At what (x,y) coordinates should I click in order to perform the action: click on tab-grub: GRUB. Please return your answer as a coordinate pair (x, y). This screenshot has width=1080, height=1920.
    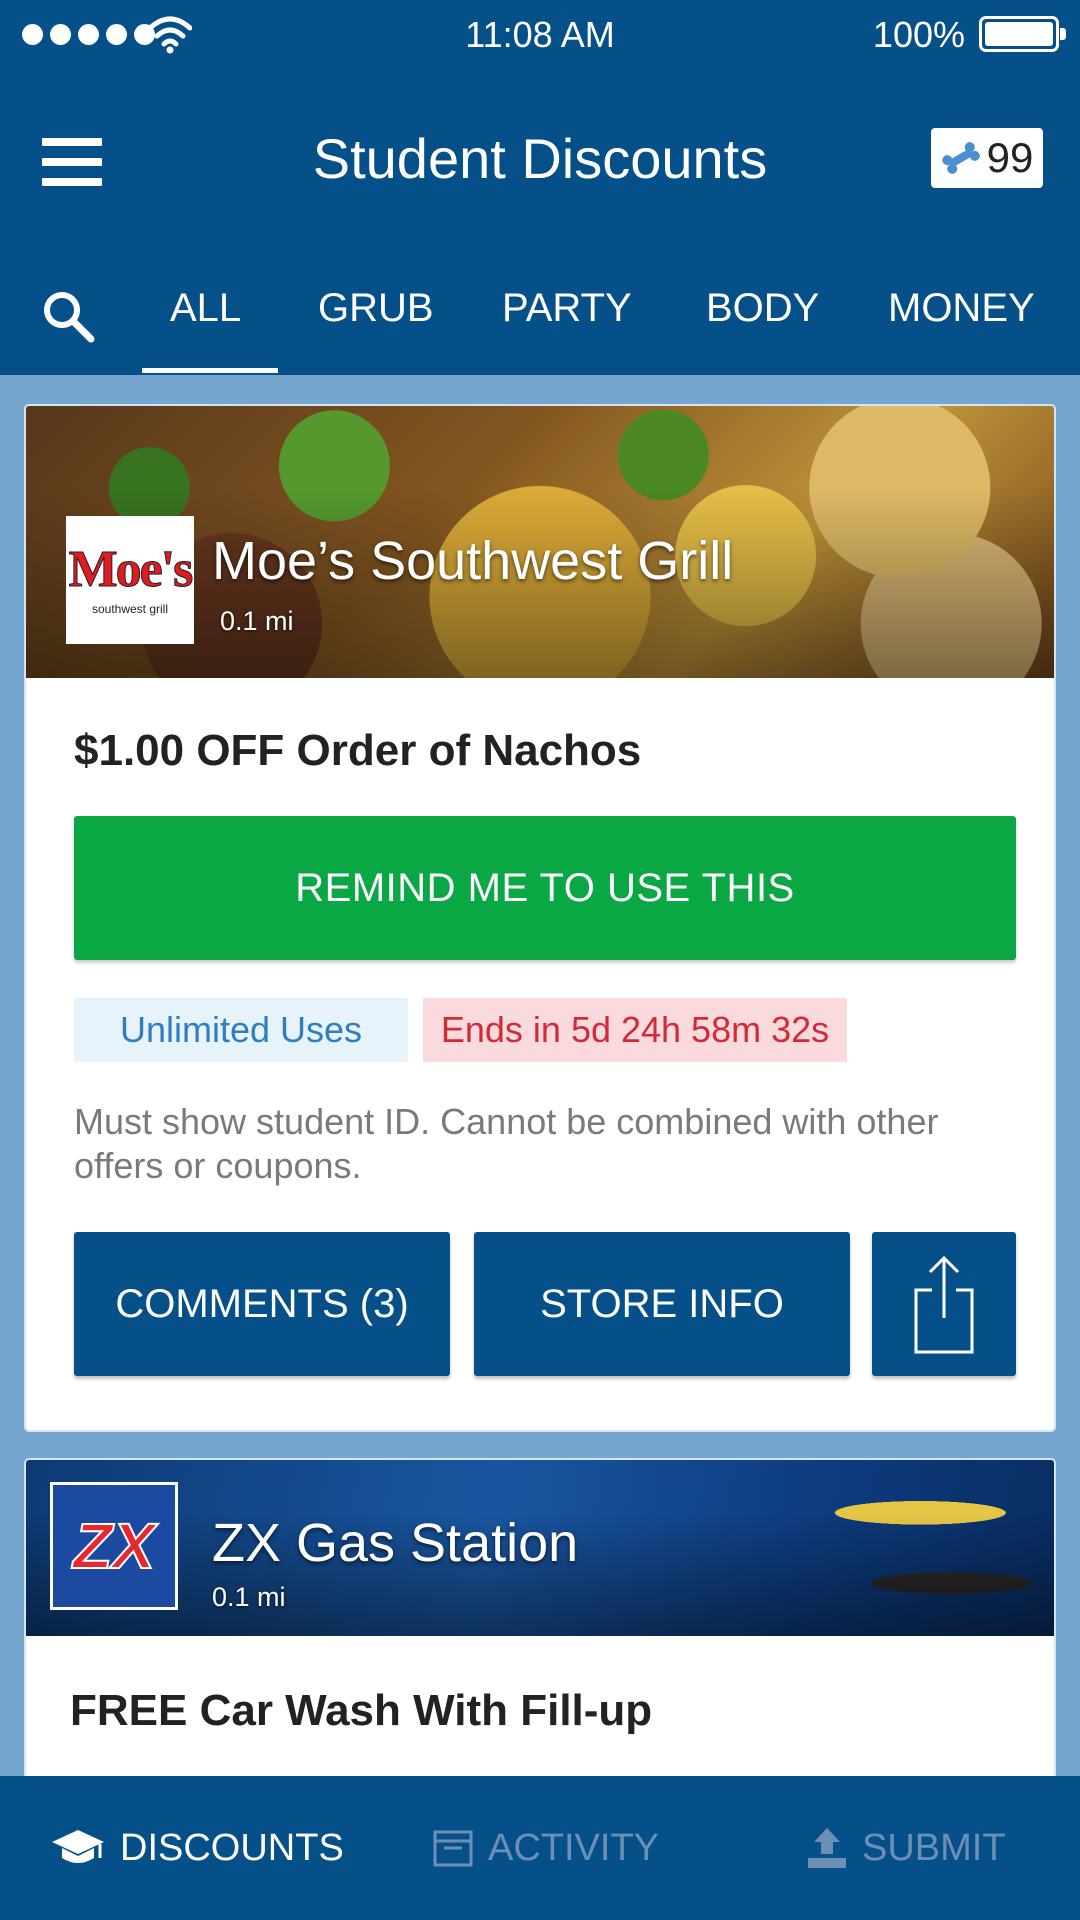
    Looking at the image, I should click on (376, 308).